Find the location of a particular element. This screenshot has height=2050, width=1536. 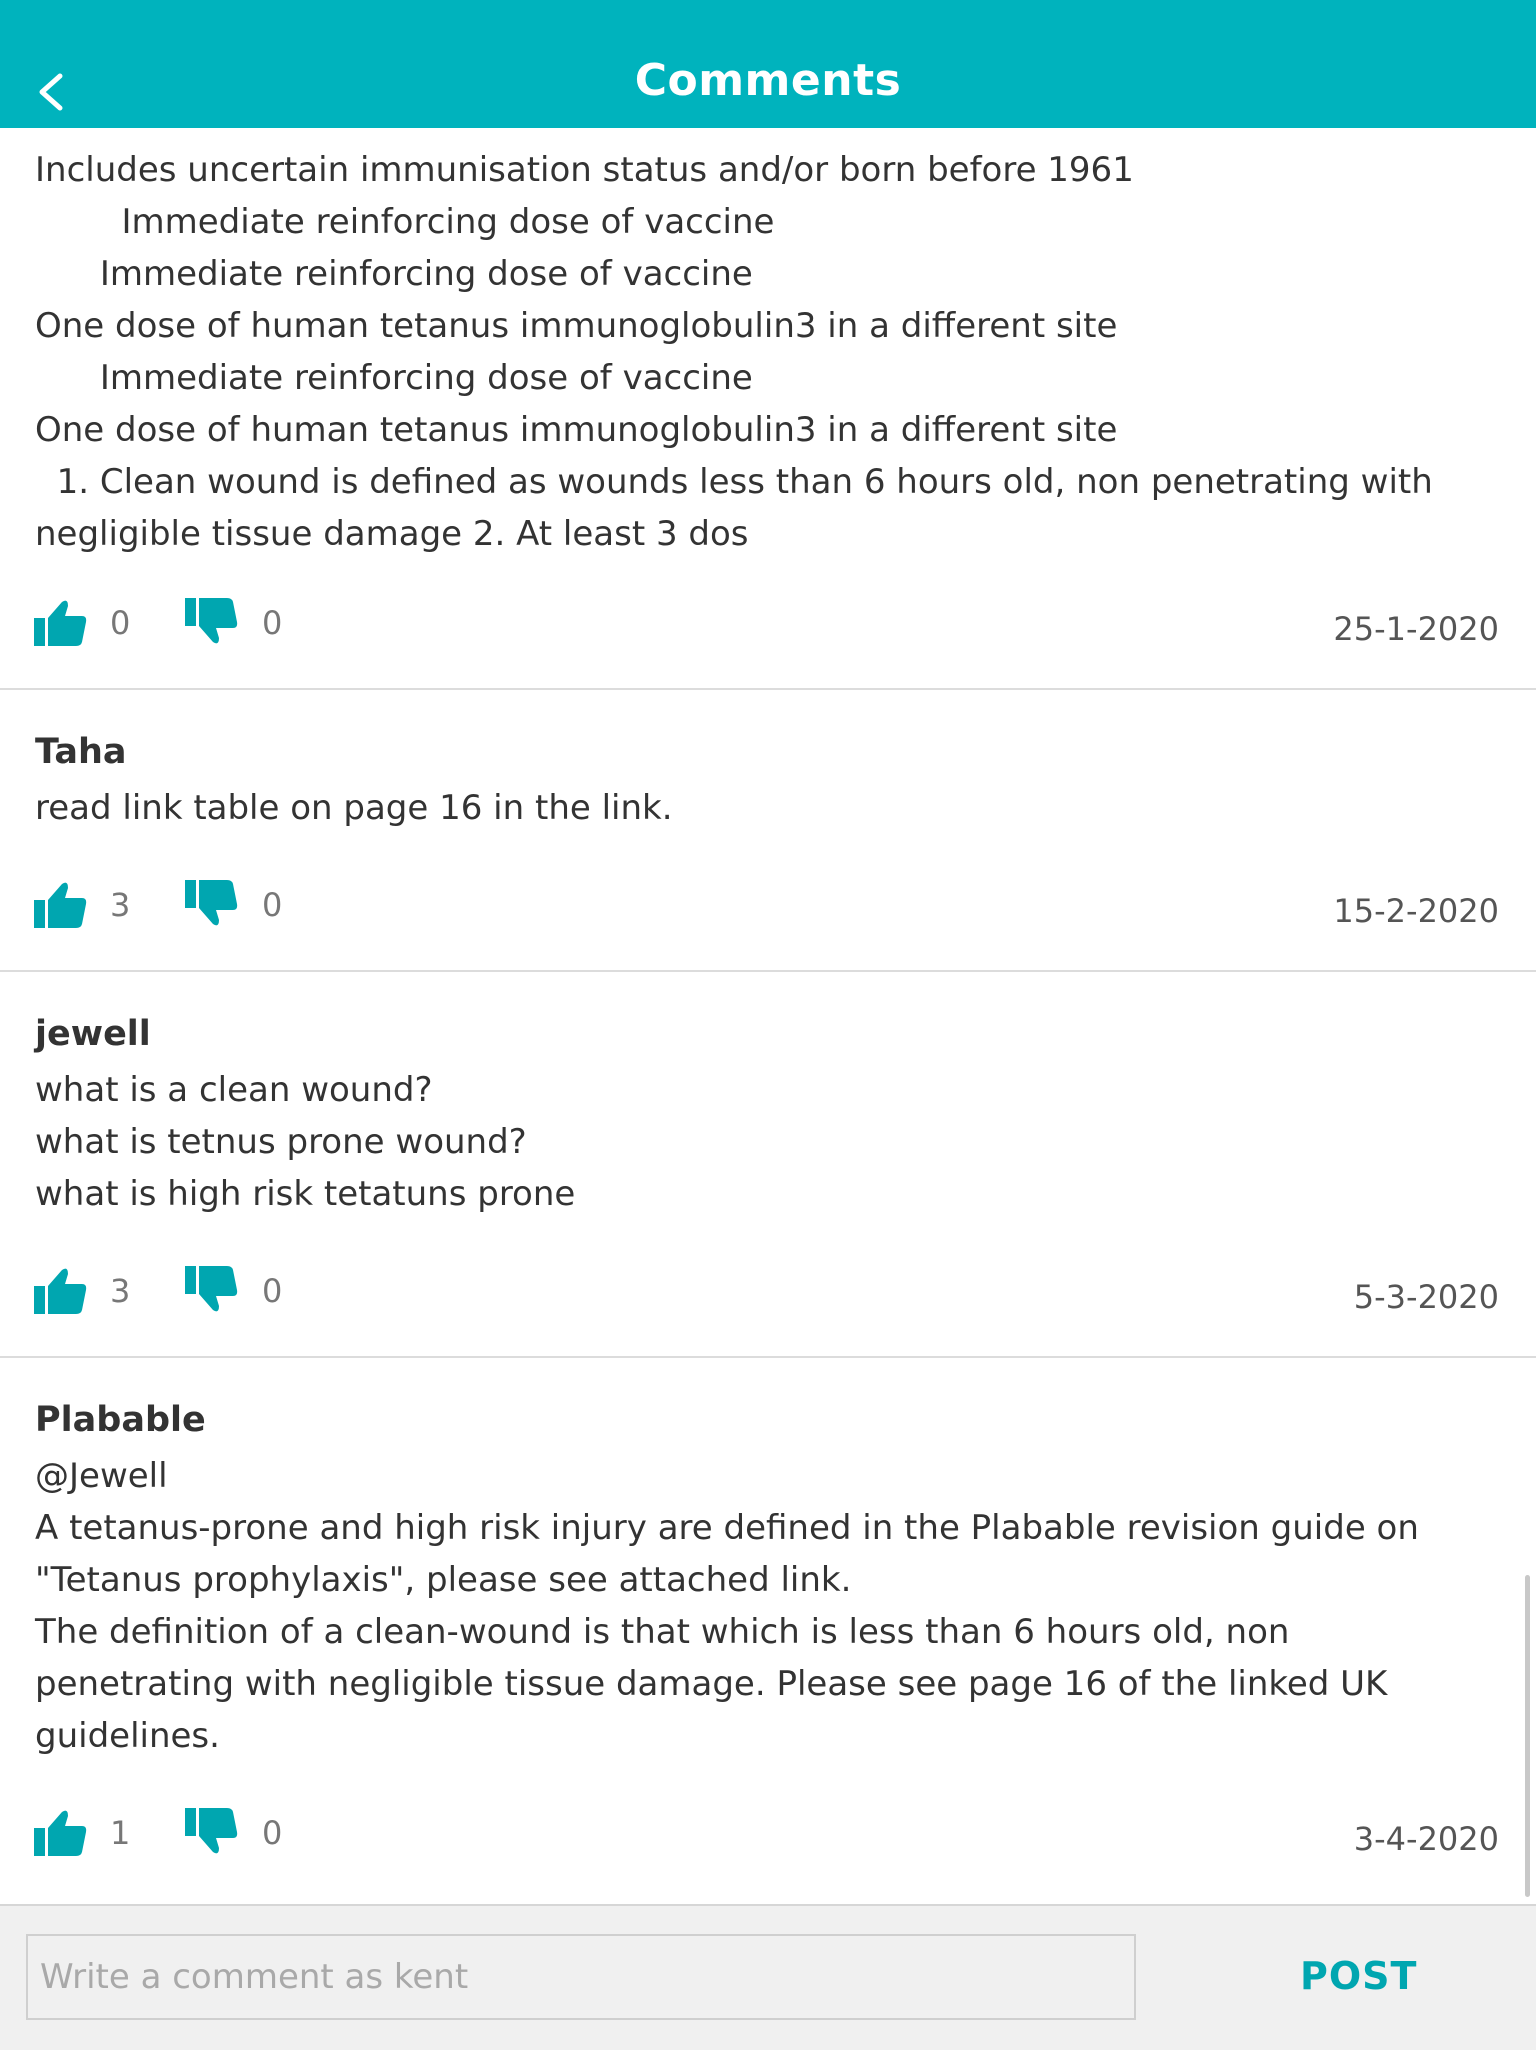

comment-line: guidelines. is located at coordinates (127, 1736).